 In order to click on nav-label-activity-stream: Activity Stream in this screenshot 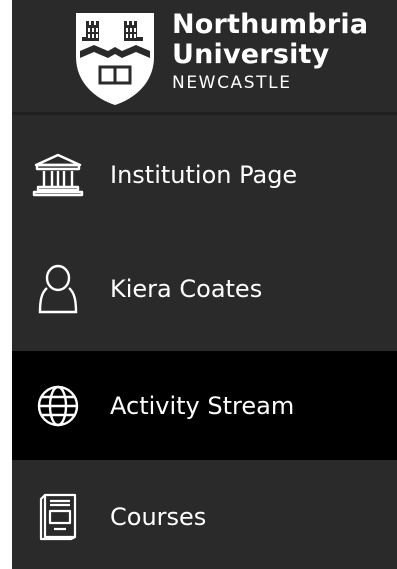, I will do `click(202, 405)`.